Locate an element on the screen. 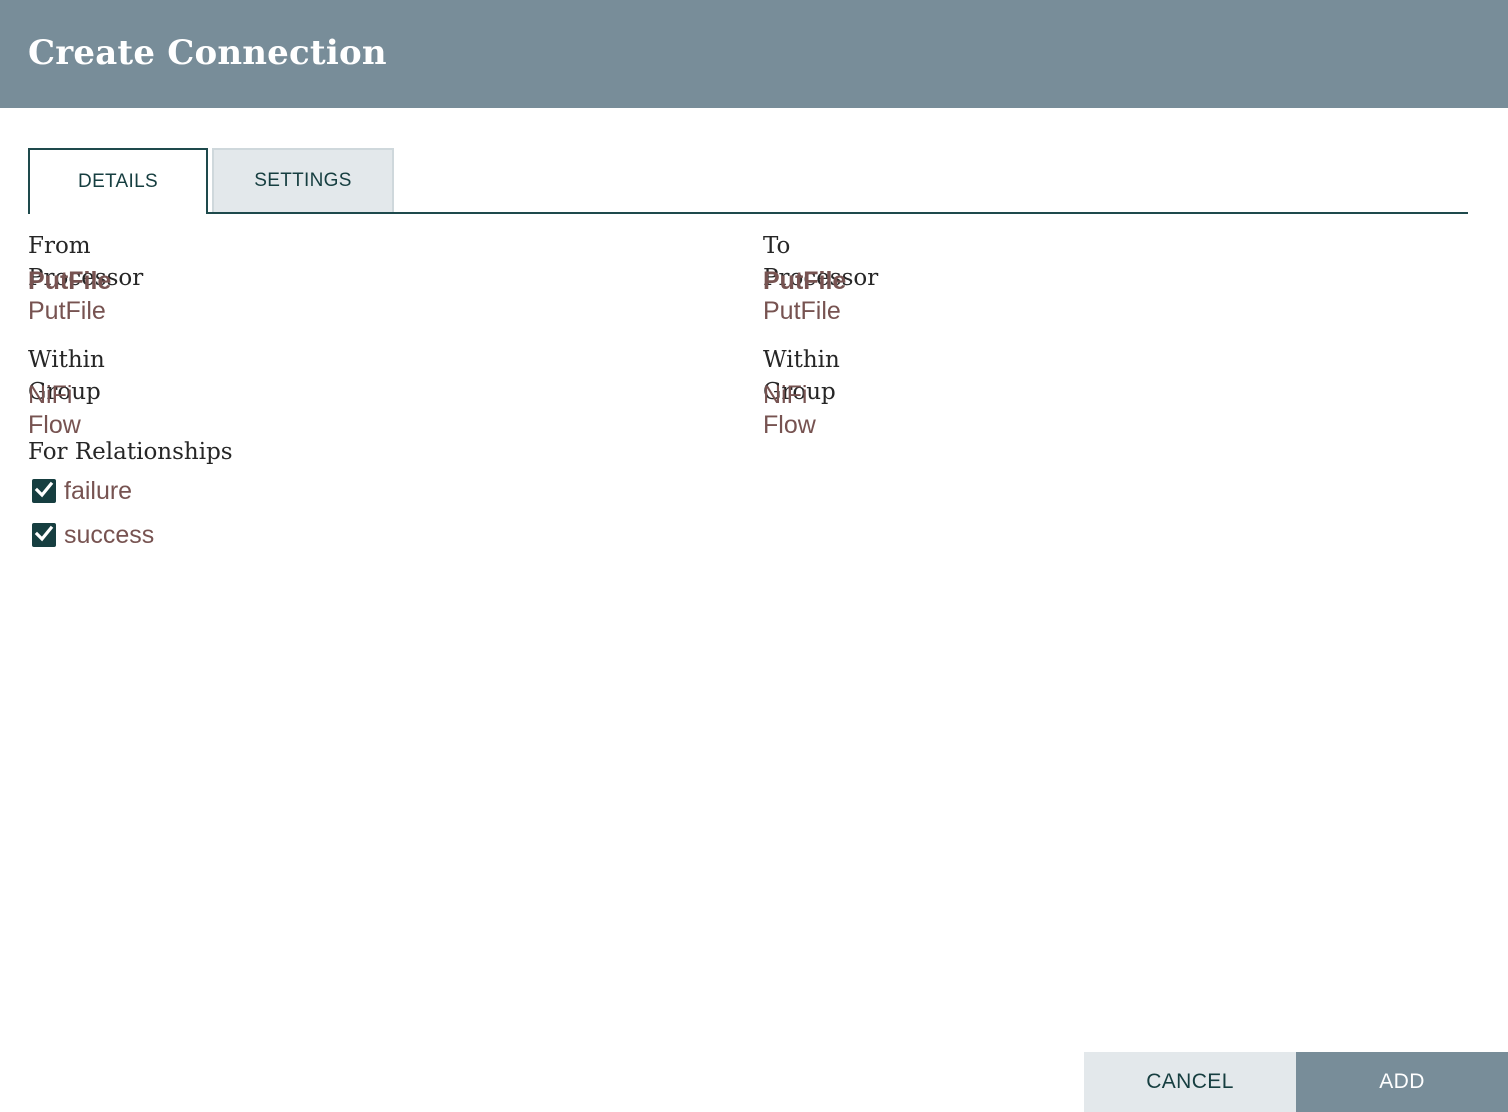 This screenshot has height=1112, width=1508. from-group-name: NiFi Flow is located at coordinates (54, 410).